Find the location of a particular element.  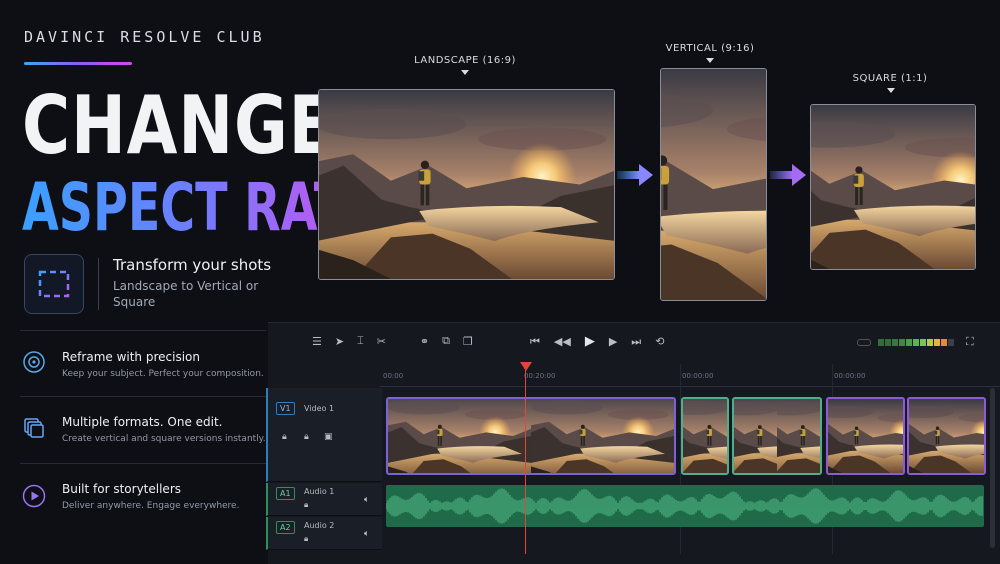

audio-meter is located at coordinates (905, 342).